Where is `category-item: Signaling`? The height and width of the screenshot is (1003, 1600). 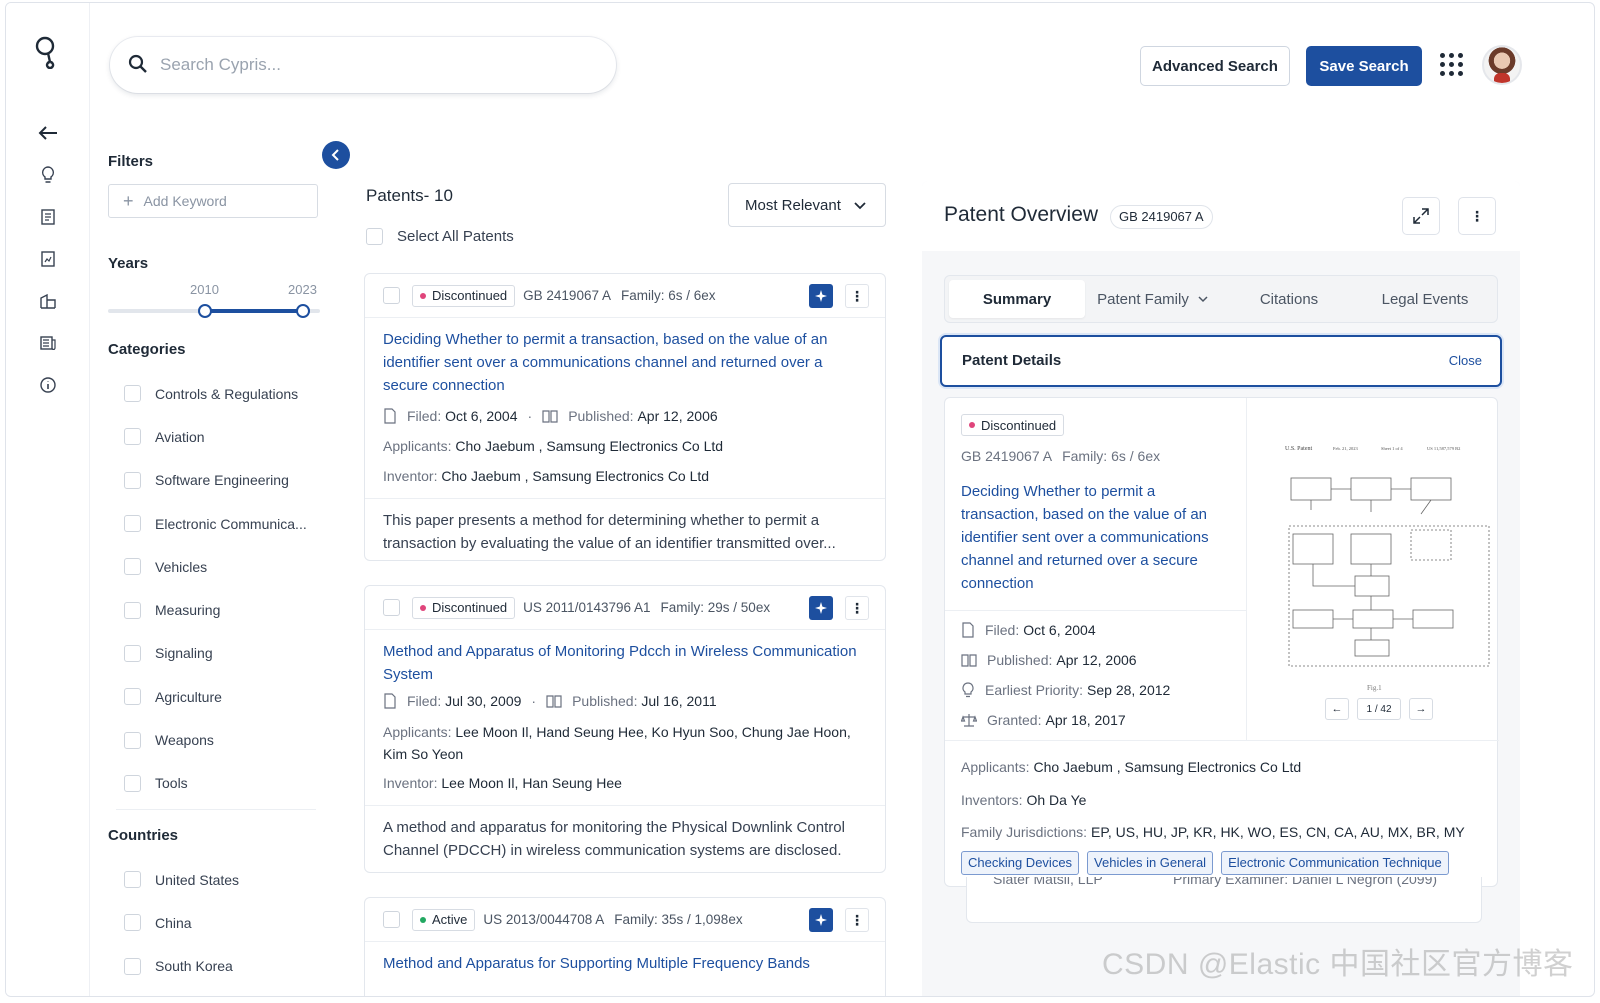
category-item: Signaling is located at coordinates (214, 653).